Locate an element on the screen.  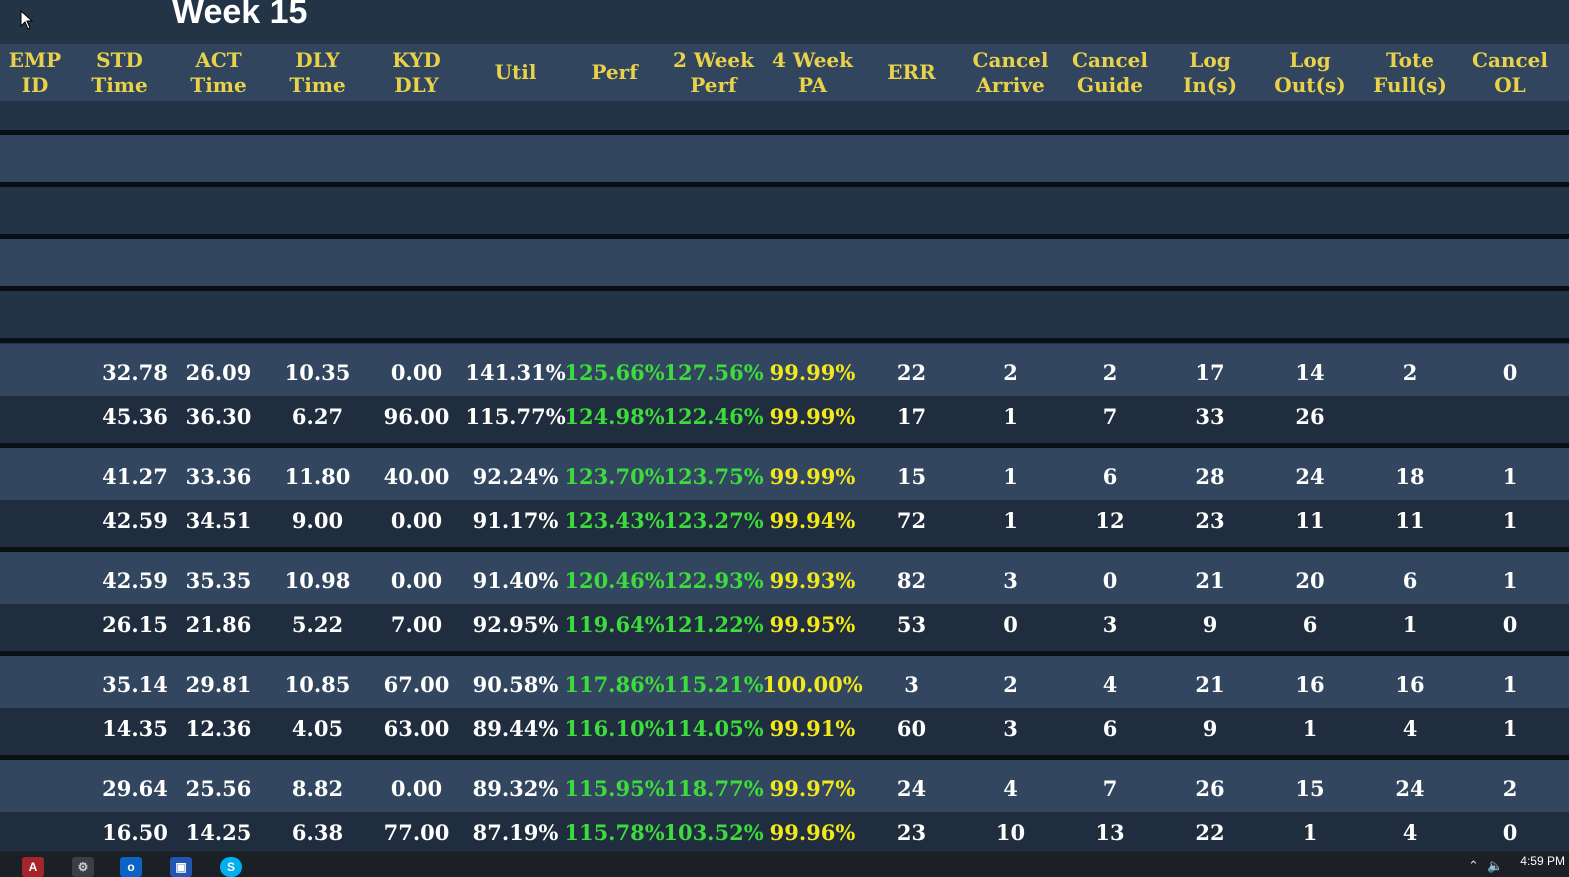
table-cell: 36.30 is located at coordinates (218, 416).